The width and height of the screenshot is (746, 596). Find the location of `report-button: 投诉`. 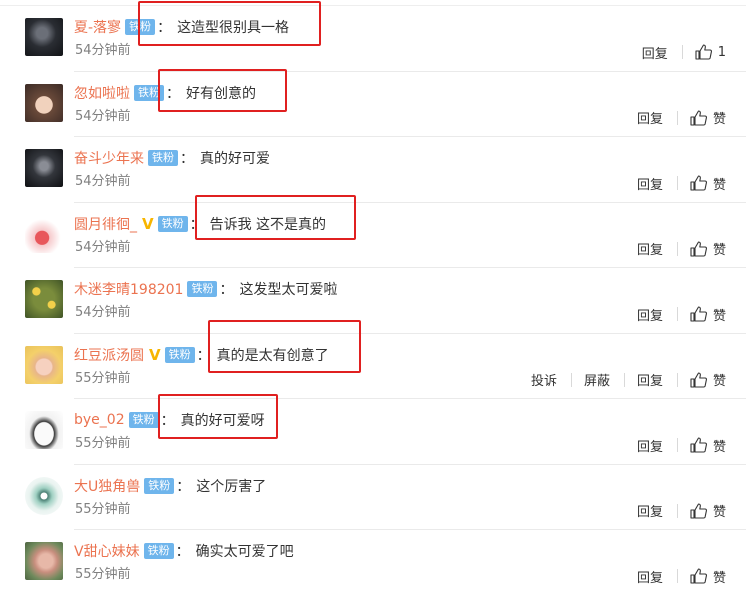

report-button: 投诉 is located at coordinates (544, 379).